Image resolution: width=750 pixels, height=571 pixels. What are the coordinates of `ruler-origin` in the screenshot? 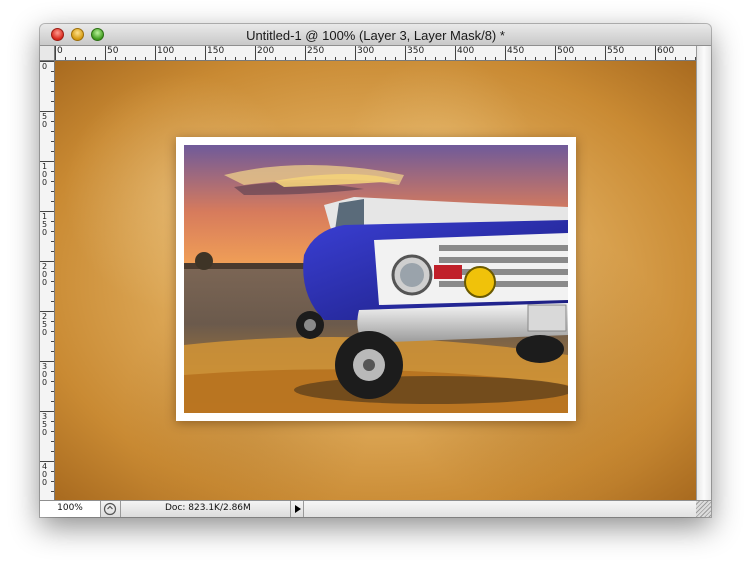 It's located at (47, 53).